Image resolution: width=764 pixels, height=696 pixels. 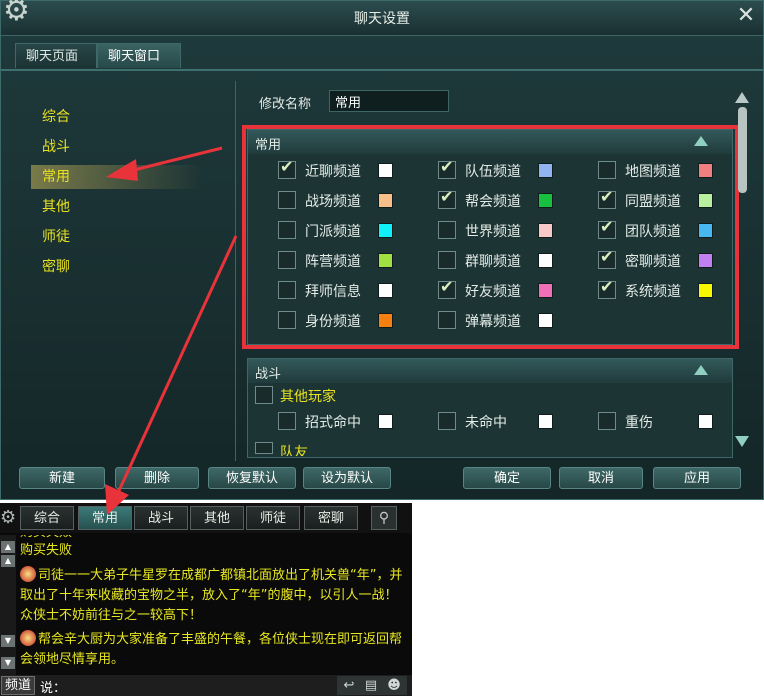 What do you see at coordinates (252, 478) in the screenshot?
I see `restore-default-button: 恢复默认` at bounding box center [252, 478].